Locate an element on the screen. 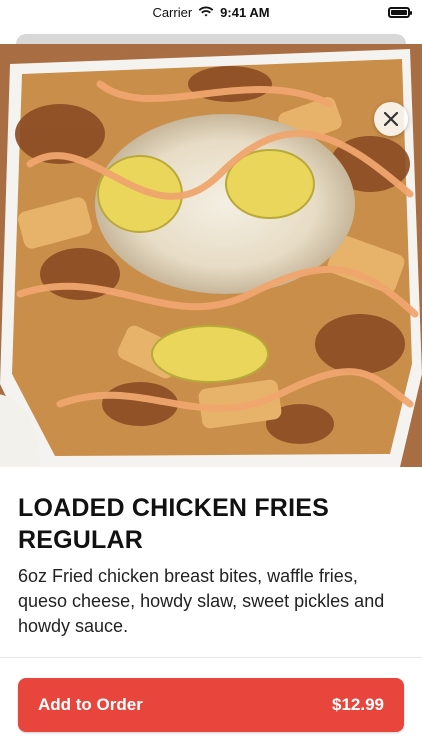 This screenshot has width=422, height=750. close-button is located at coordinates (391, 119).